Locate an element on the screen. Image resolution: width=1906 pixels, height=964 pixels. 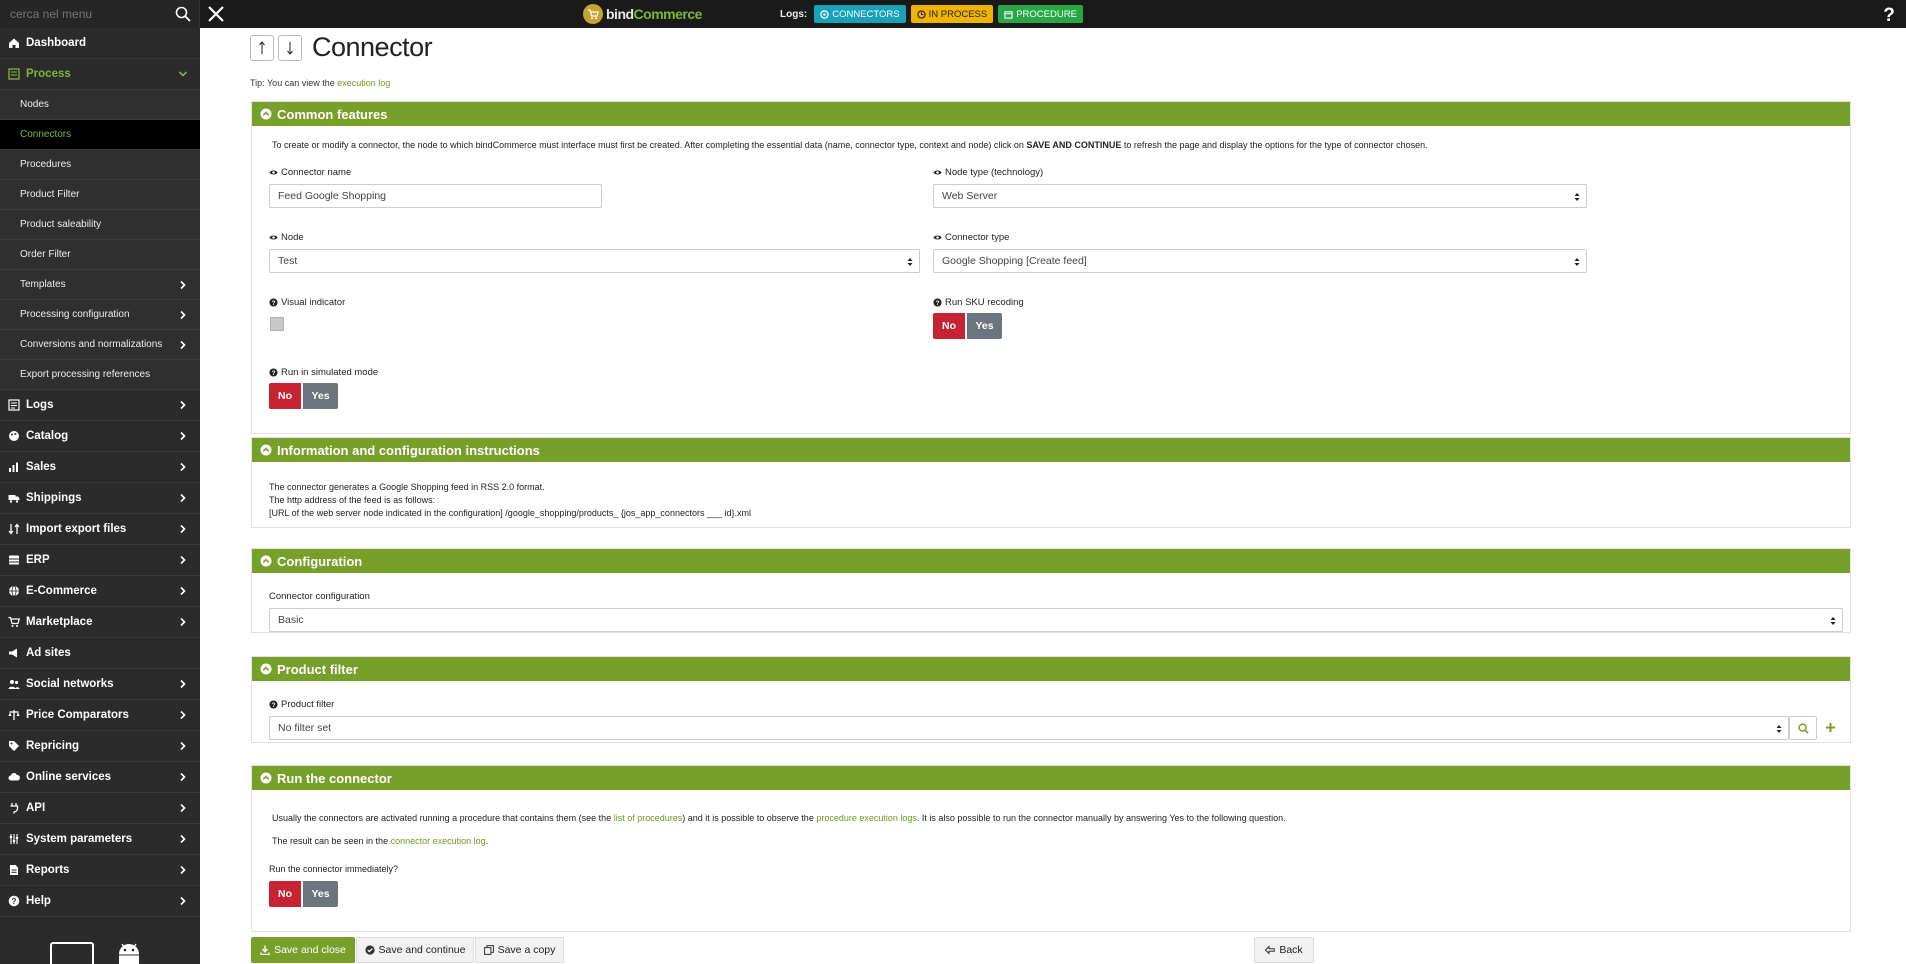
sidebar-item-shippings: Shippings is located at coordinates (100, 498).